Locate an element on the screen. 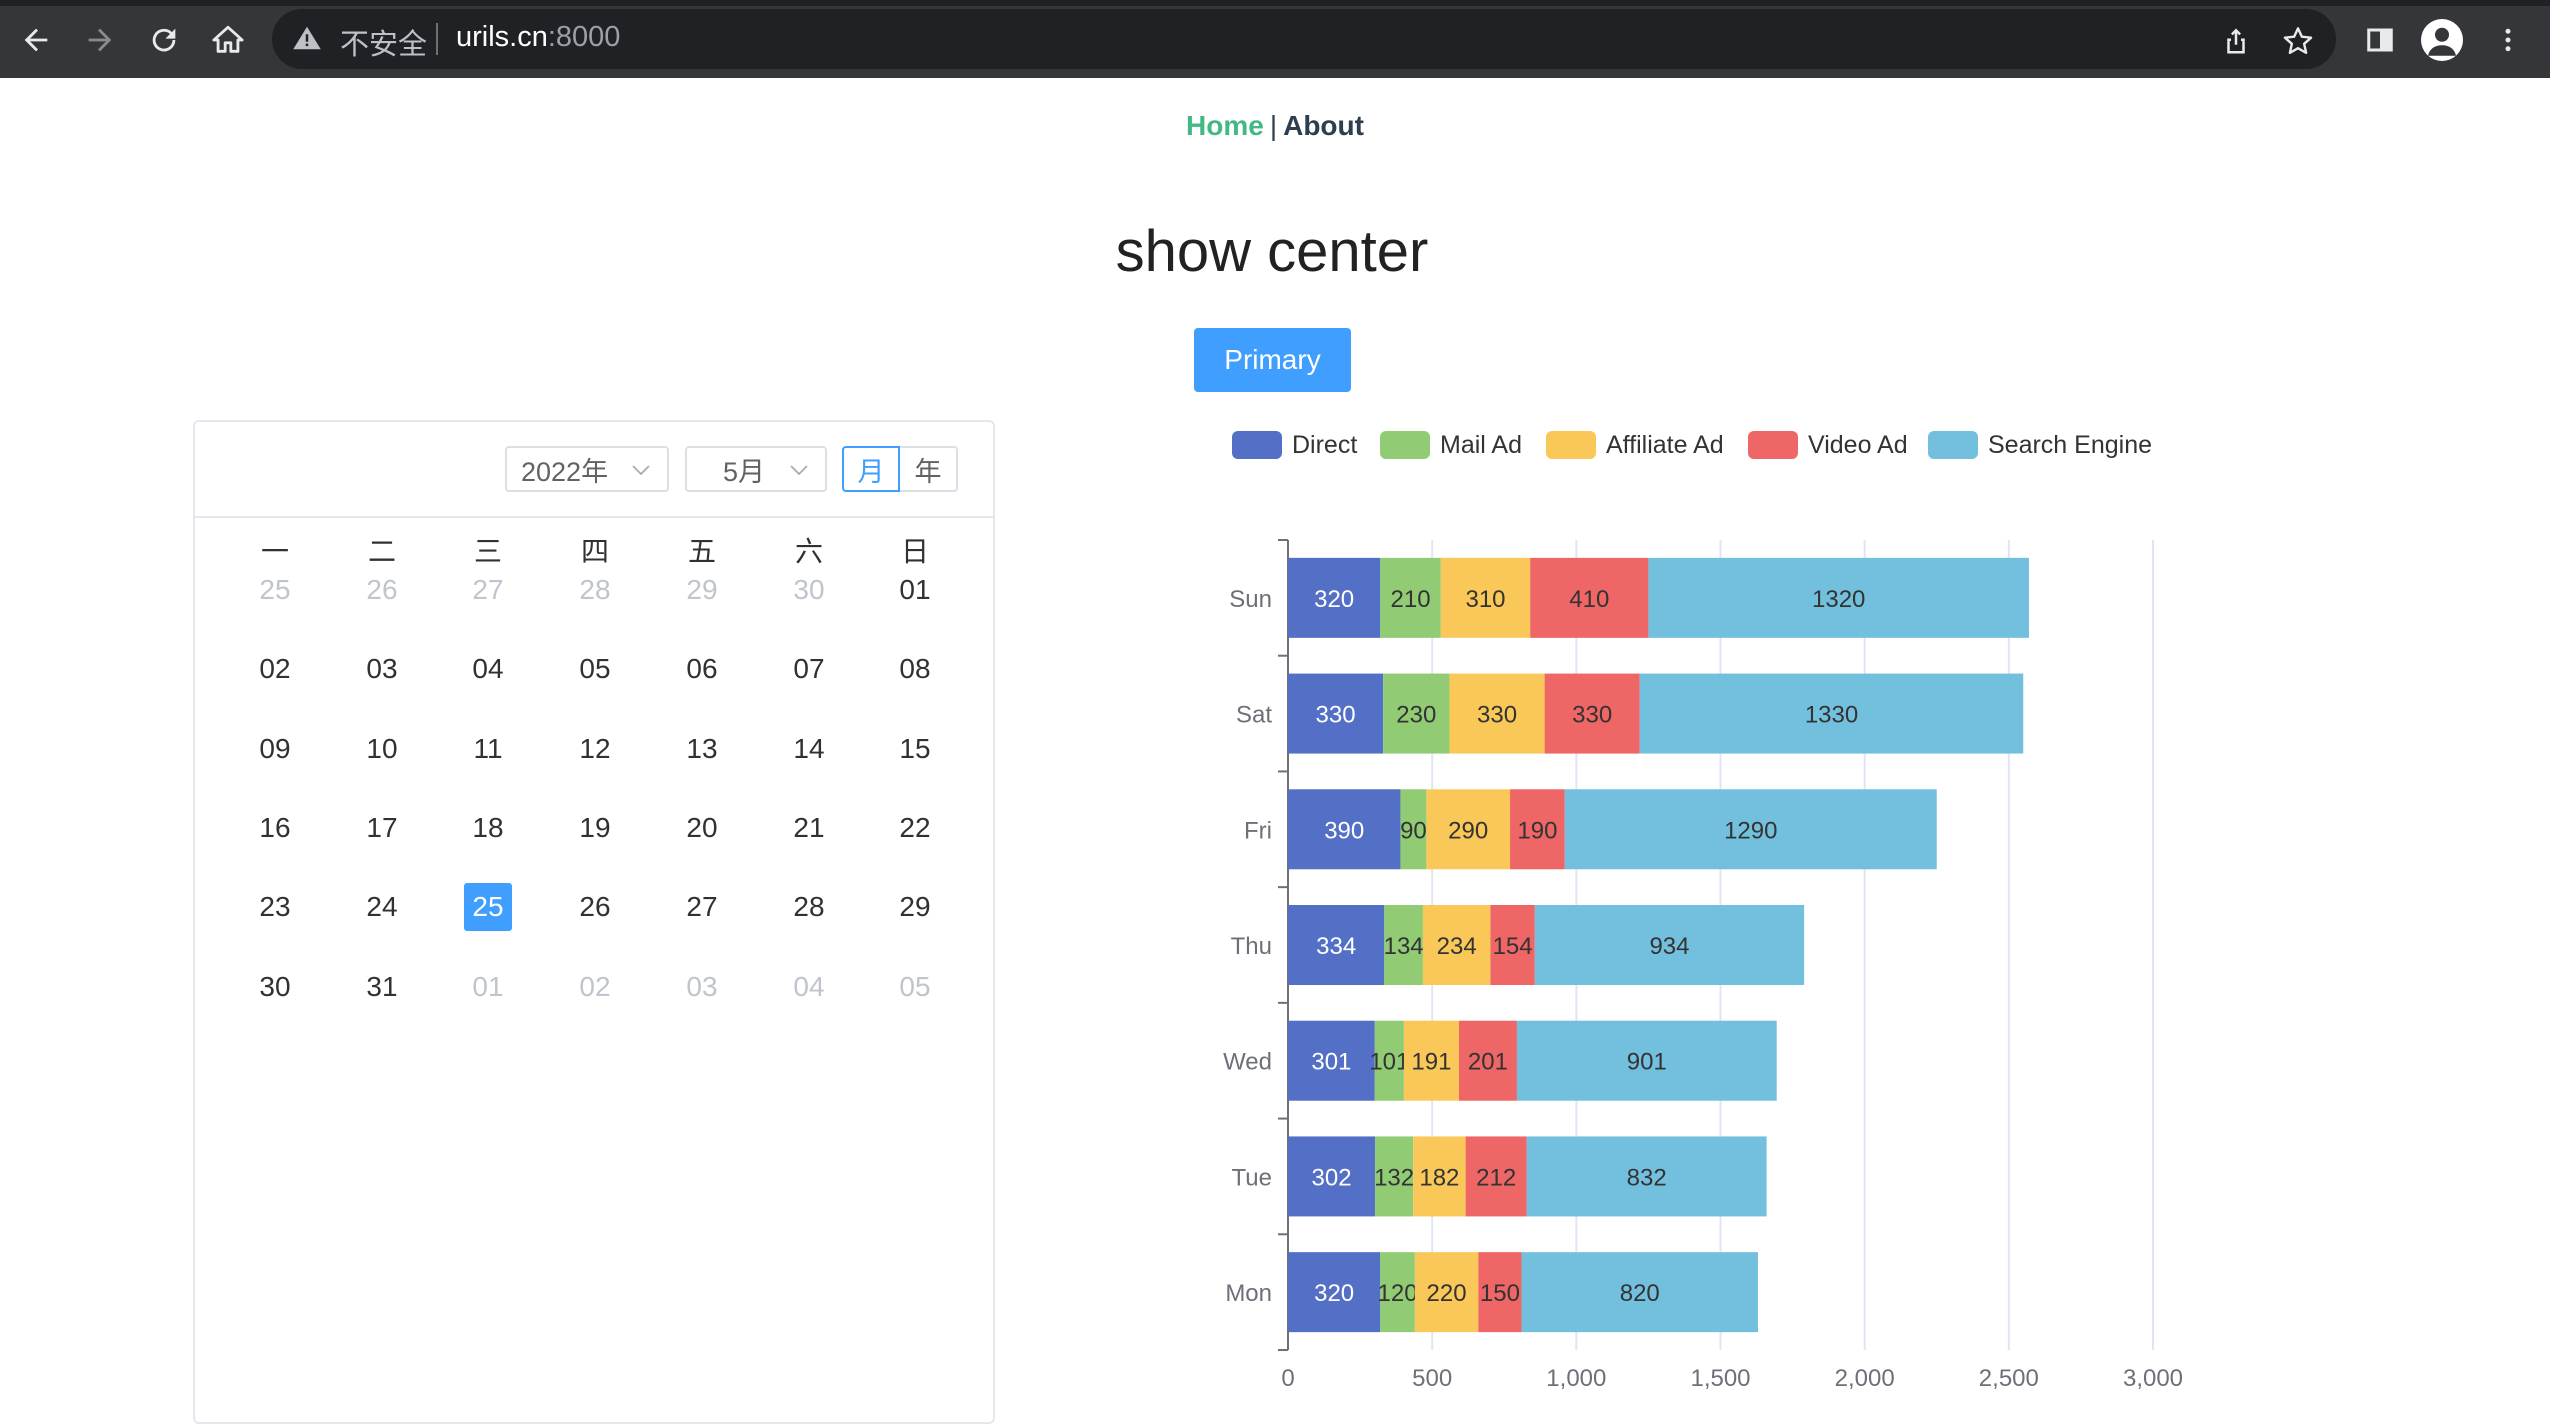 This screenshot has height=1424, width=2550. avatar is located at coordinates (2442, 40).